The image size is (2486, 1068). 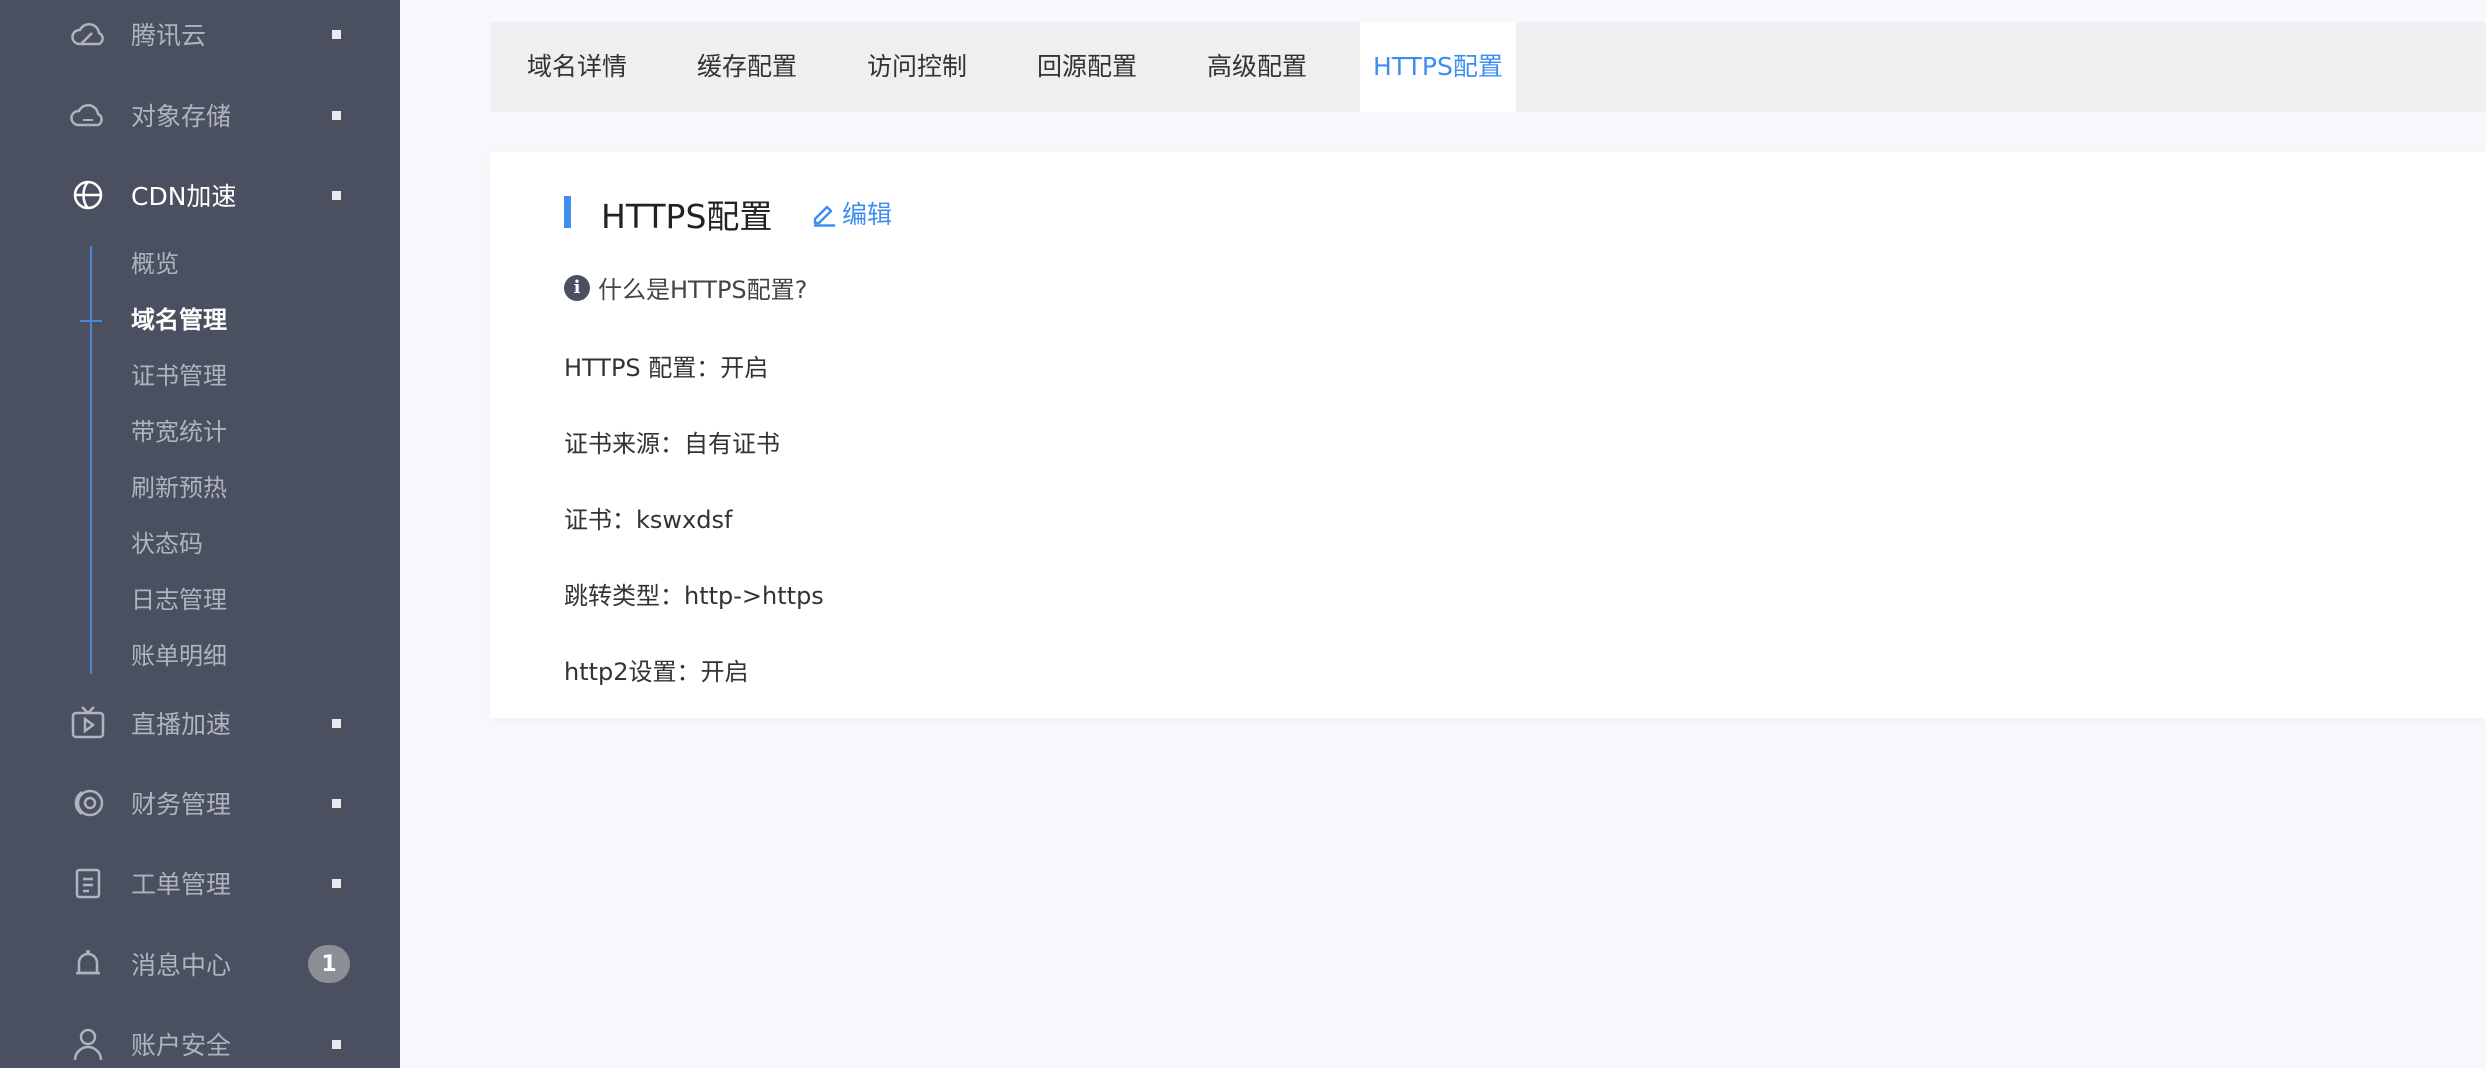 What do you see at coordinates (1257, 67) in the screenshot?
I see `tab-advanced-config: 高级配置` at bounding box center [1257, 67].